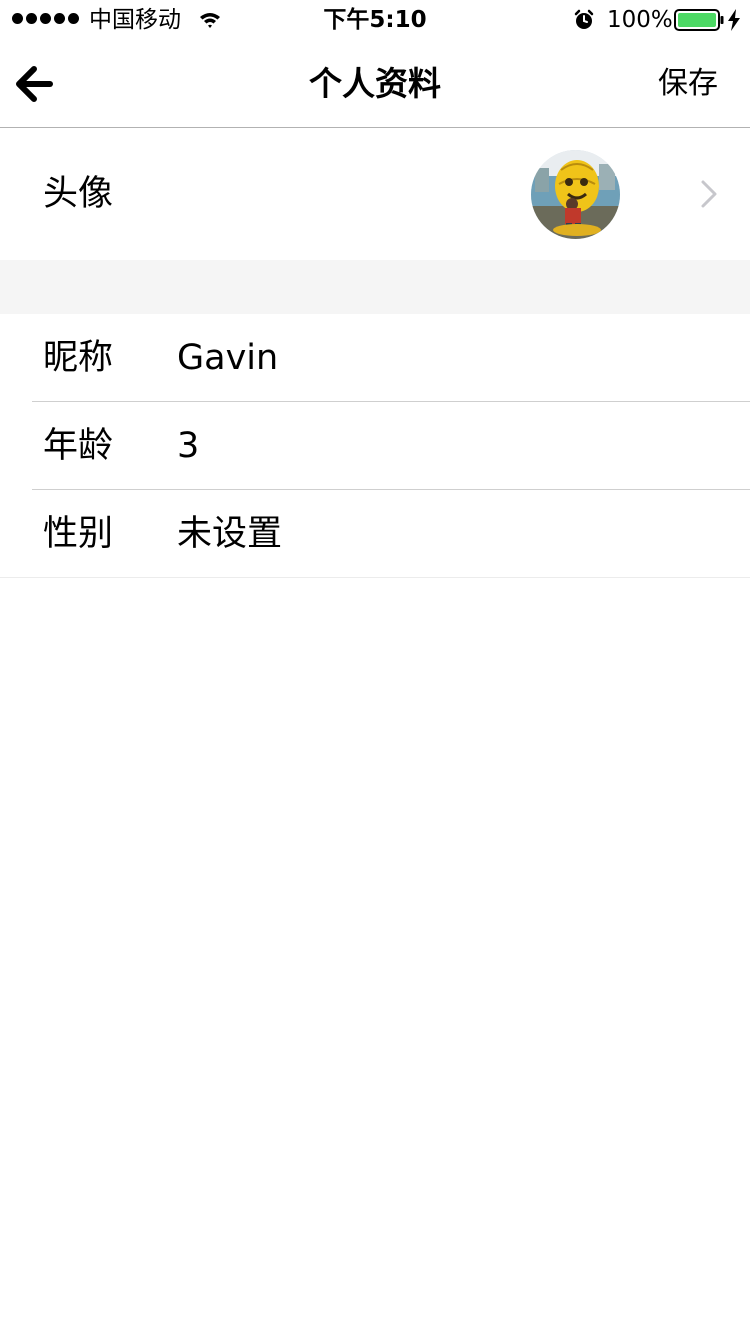 The width and height of the screenshot is (750, 1334). Describe the element at coordinates (229, 534) in the screenshot. I see `gender-value: 未设置` at that location.